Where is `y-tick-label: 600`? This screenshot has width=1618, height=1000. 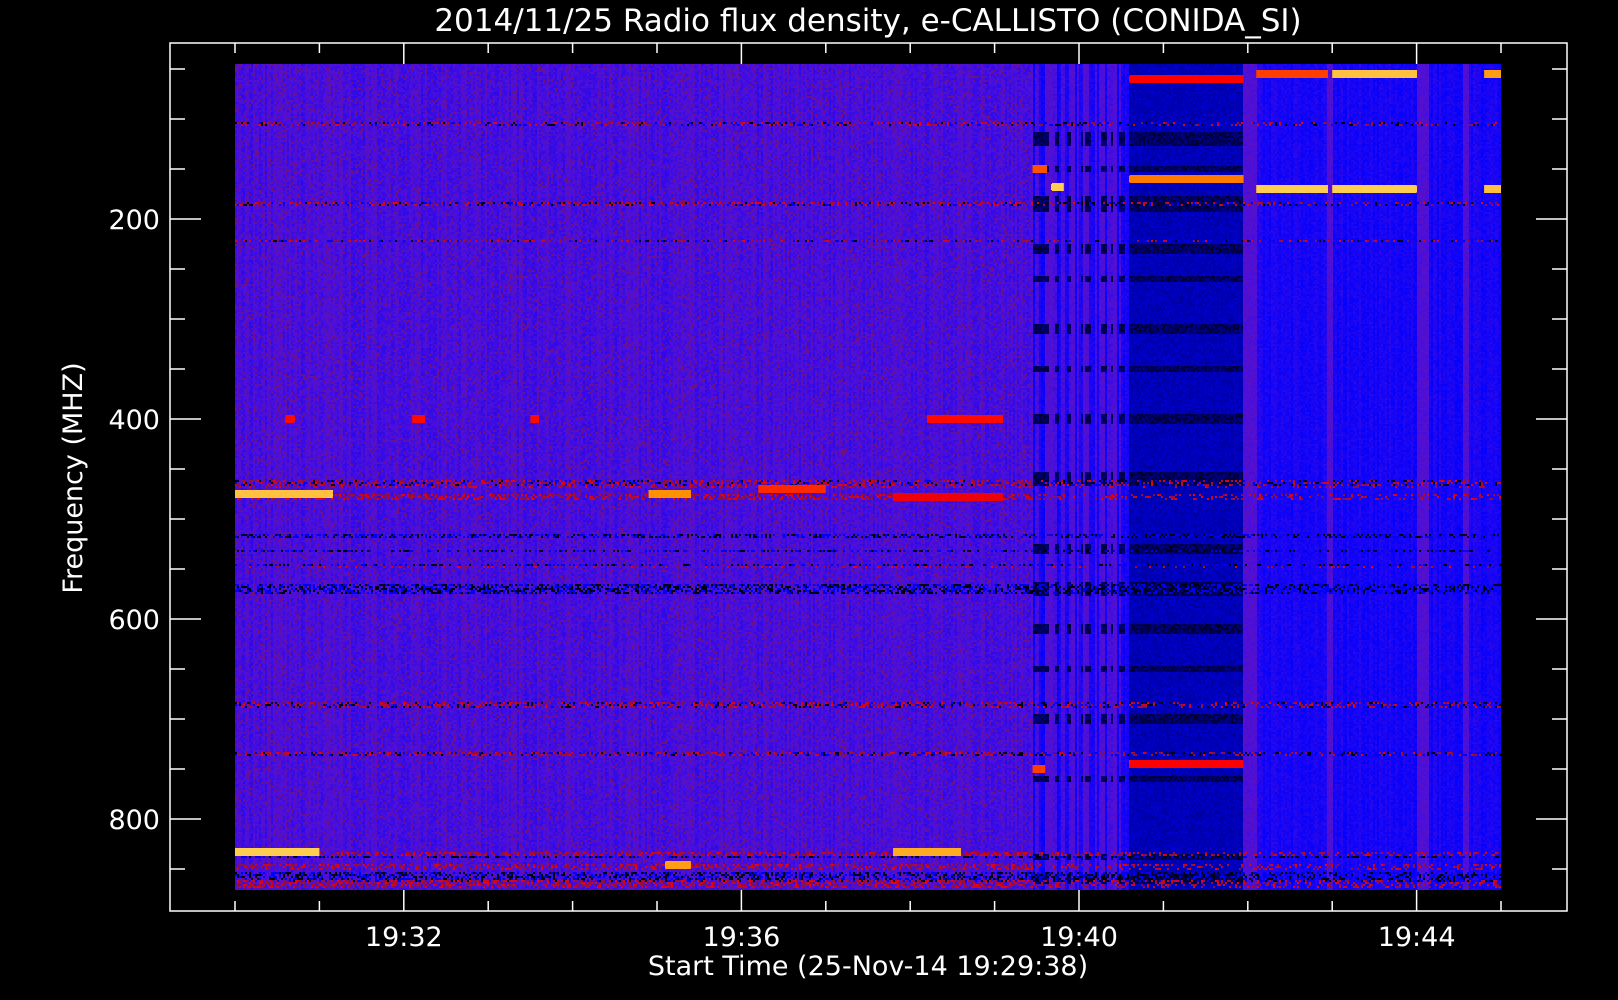
y-tick-label: 600 is located at coordinates (134, 620).